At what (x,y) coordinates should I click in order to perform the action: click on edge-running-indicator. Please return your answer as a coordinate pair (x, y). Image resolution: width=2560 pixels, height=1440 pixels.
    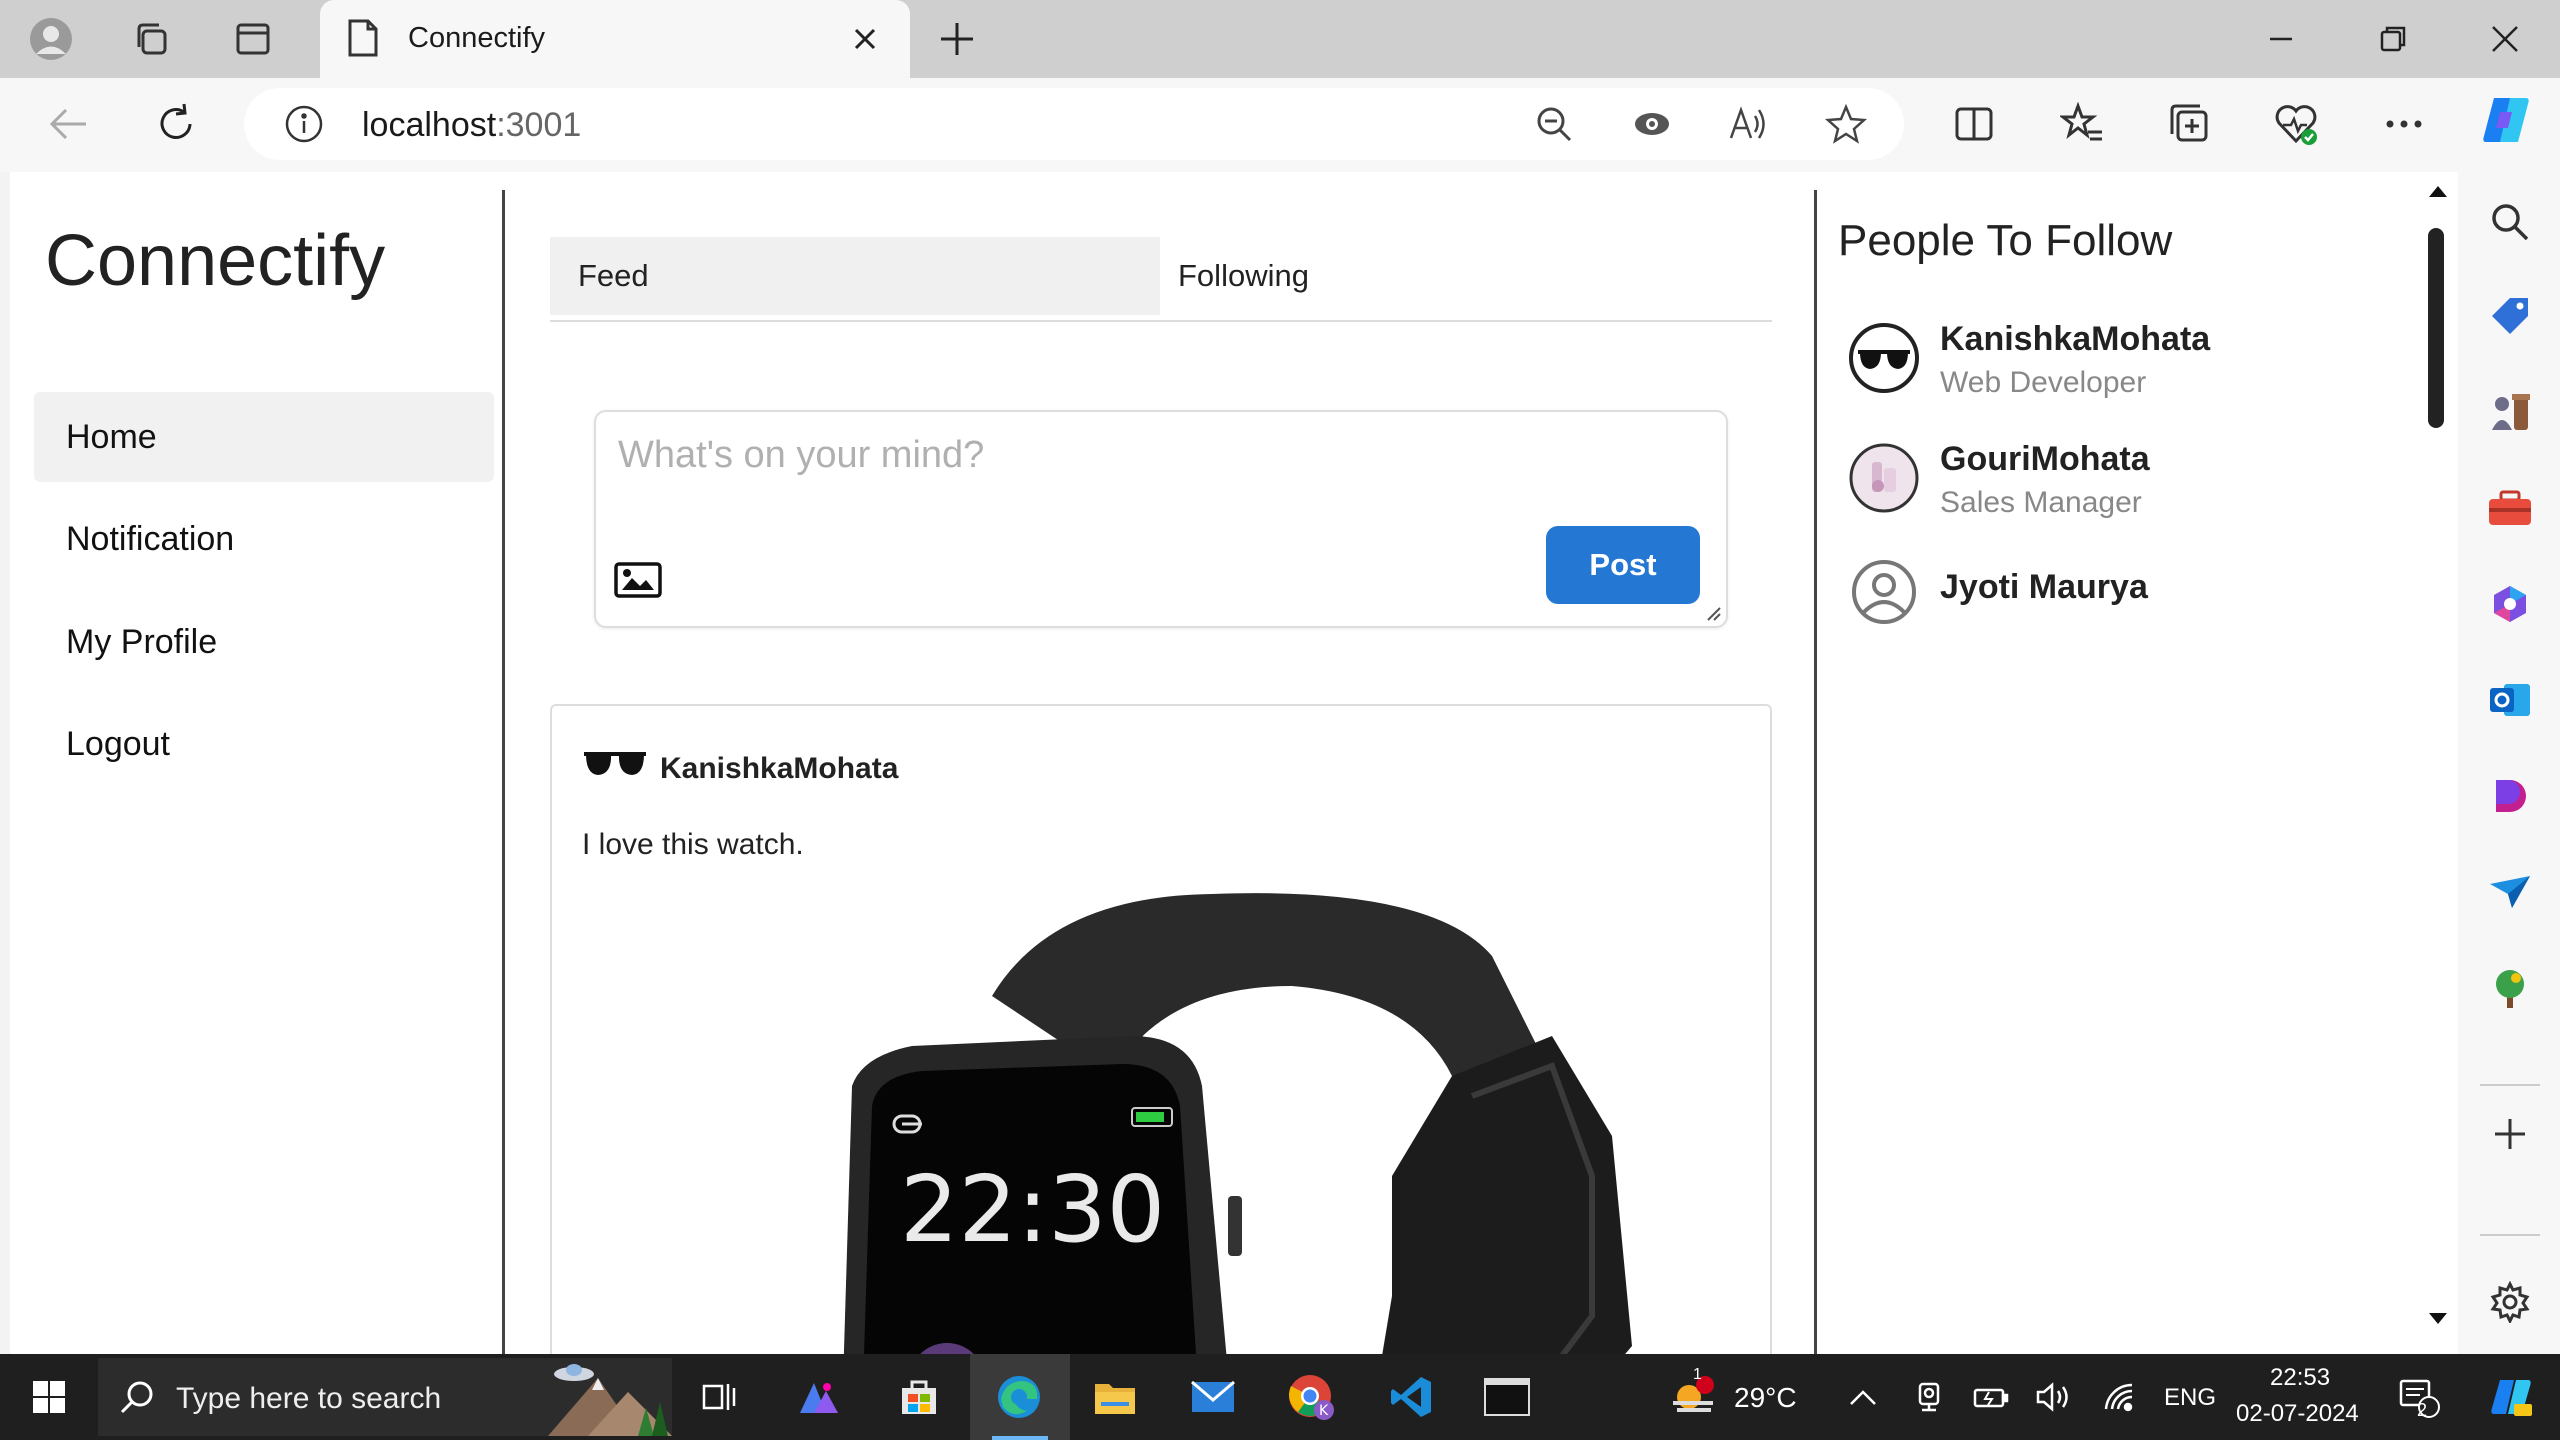
    Looking at the image, I should click on (1020, 1438).